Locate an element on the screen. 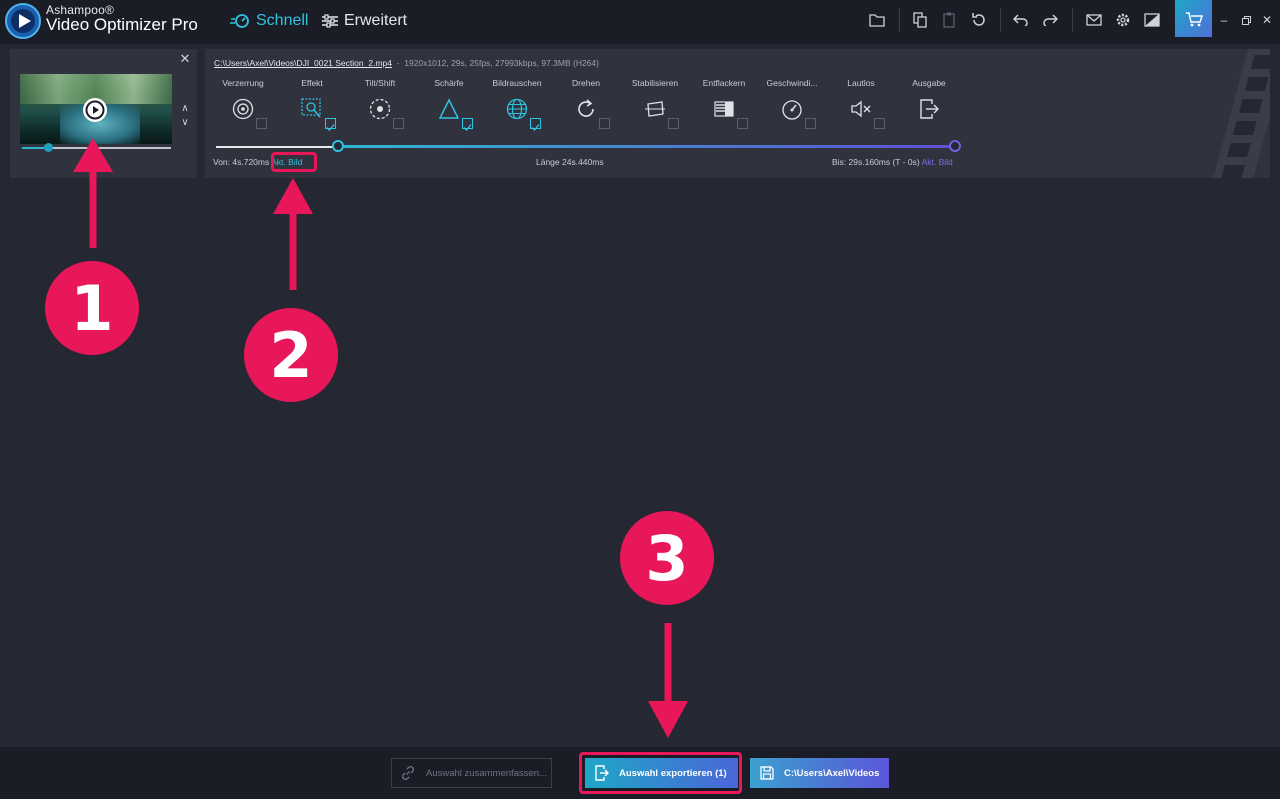  settings-icon is located at coordinates (1123, 20).